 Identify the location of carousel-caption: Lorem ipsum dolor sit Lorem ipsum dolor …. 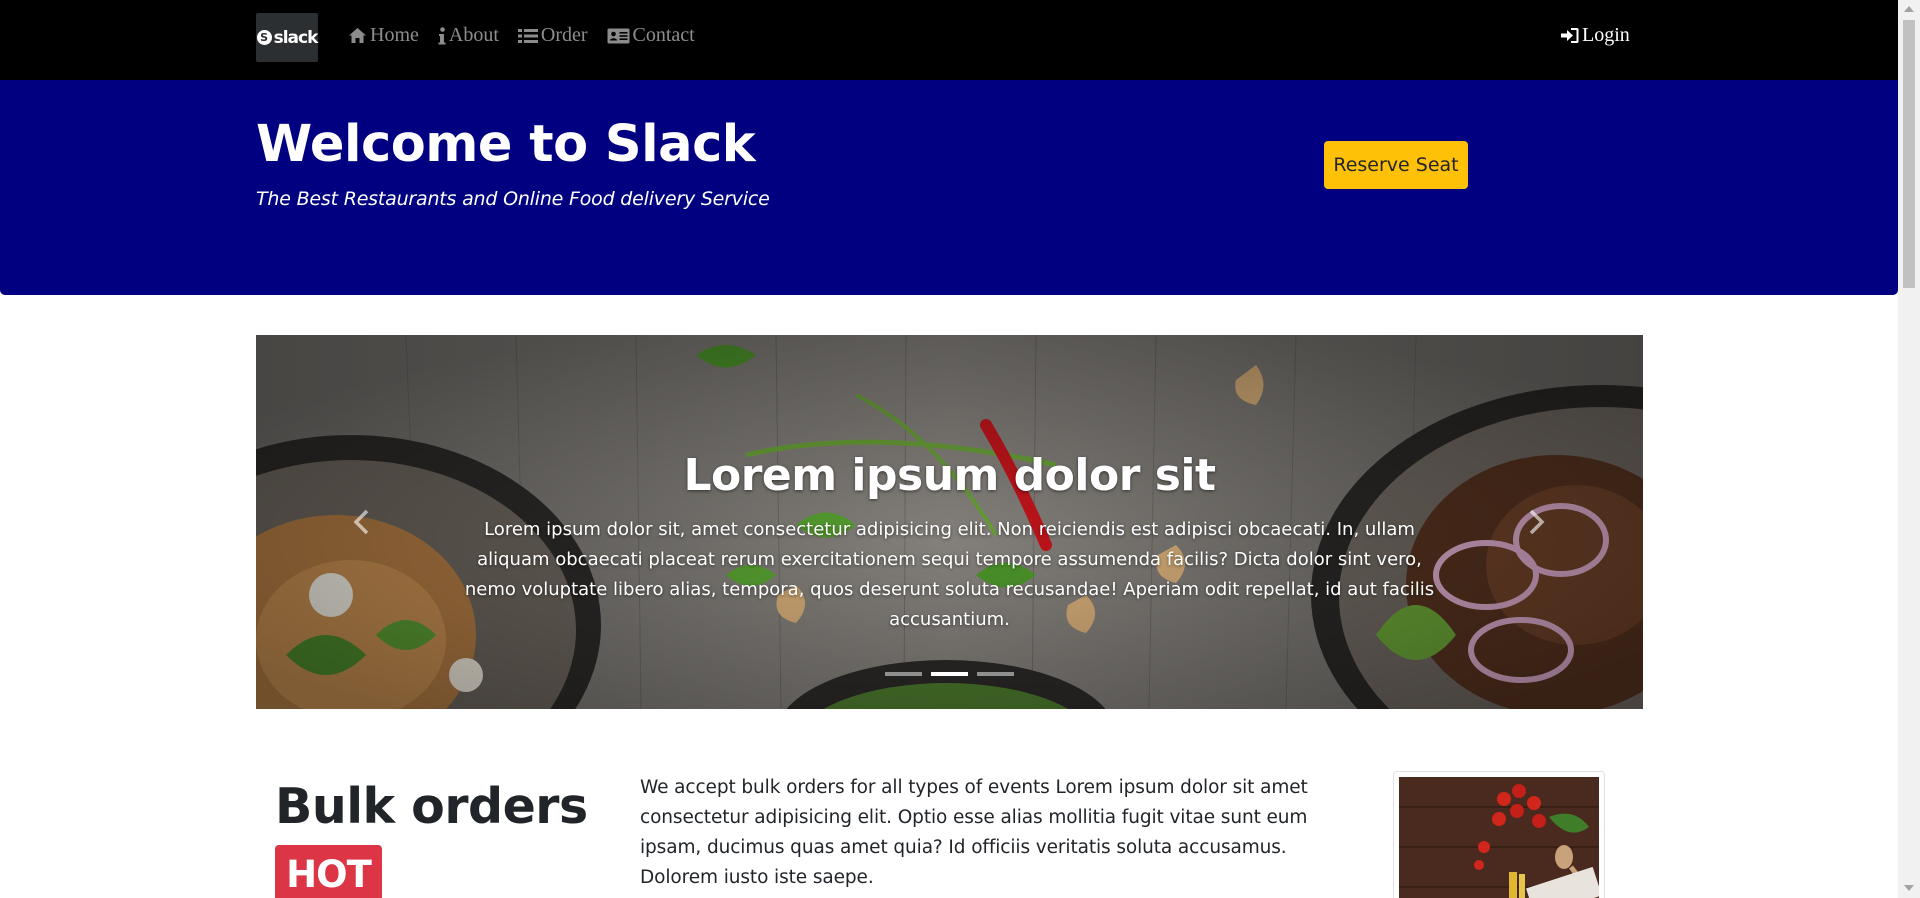
(949, 542).